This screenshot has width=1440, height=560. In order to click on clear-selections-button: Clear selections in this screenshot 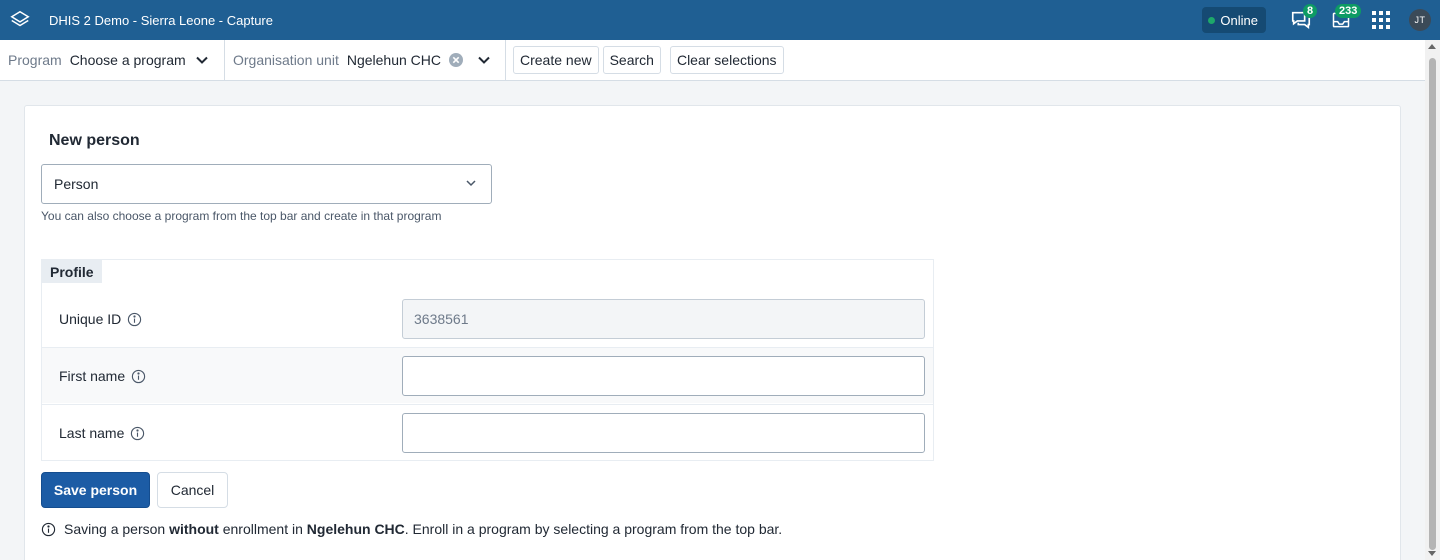, I will do `click(726, 60)`.